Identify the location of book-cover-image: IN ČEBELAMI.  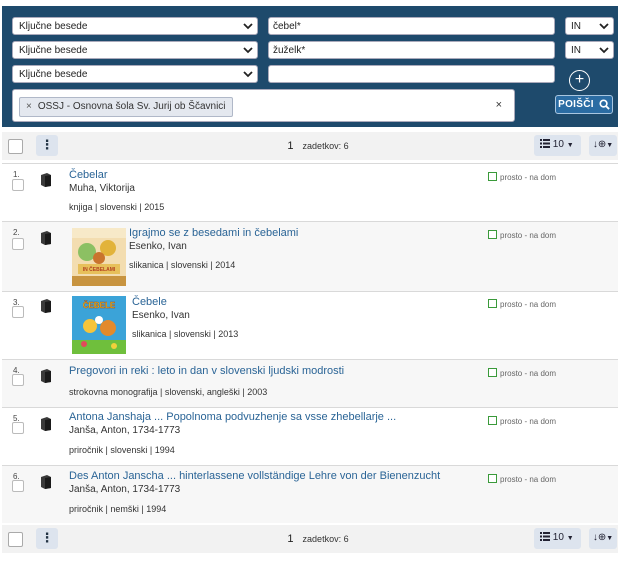
(99, 257).